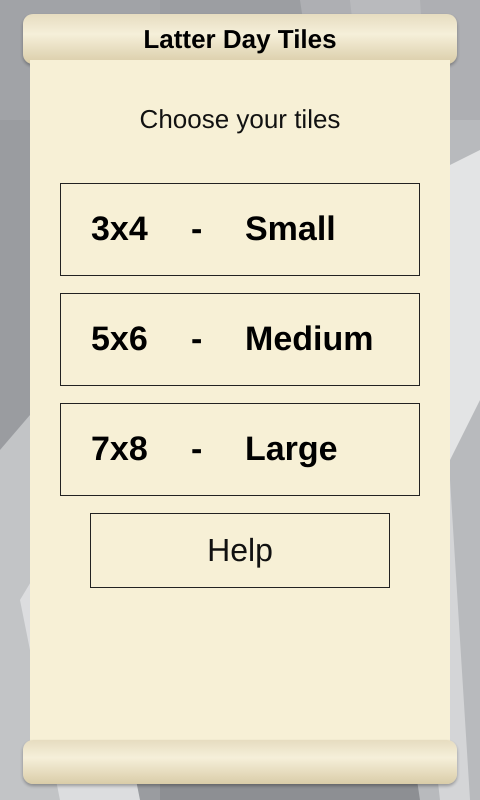 The image size is (480, 800). Describe the element at coordinates (240, 39) in the screenshot. I see `app-title: Latter Day Tiles` at that location.